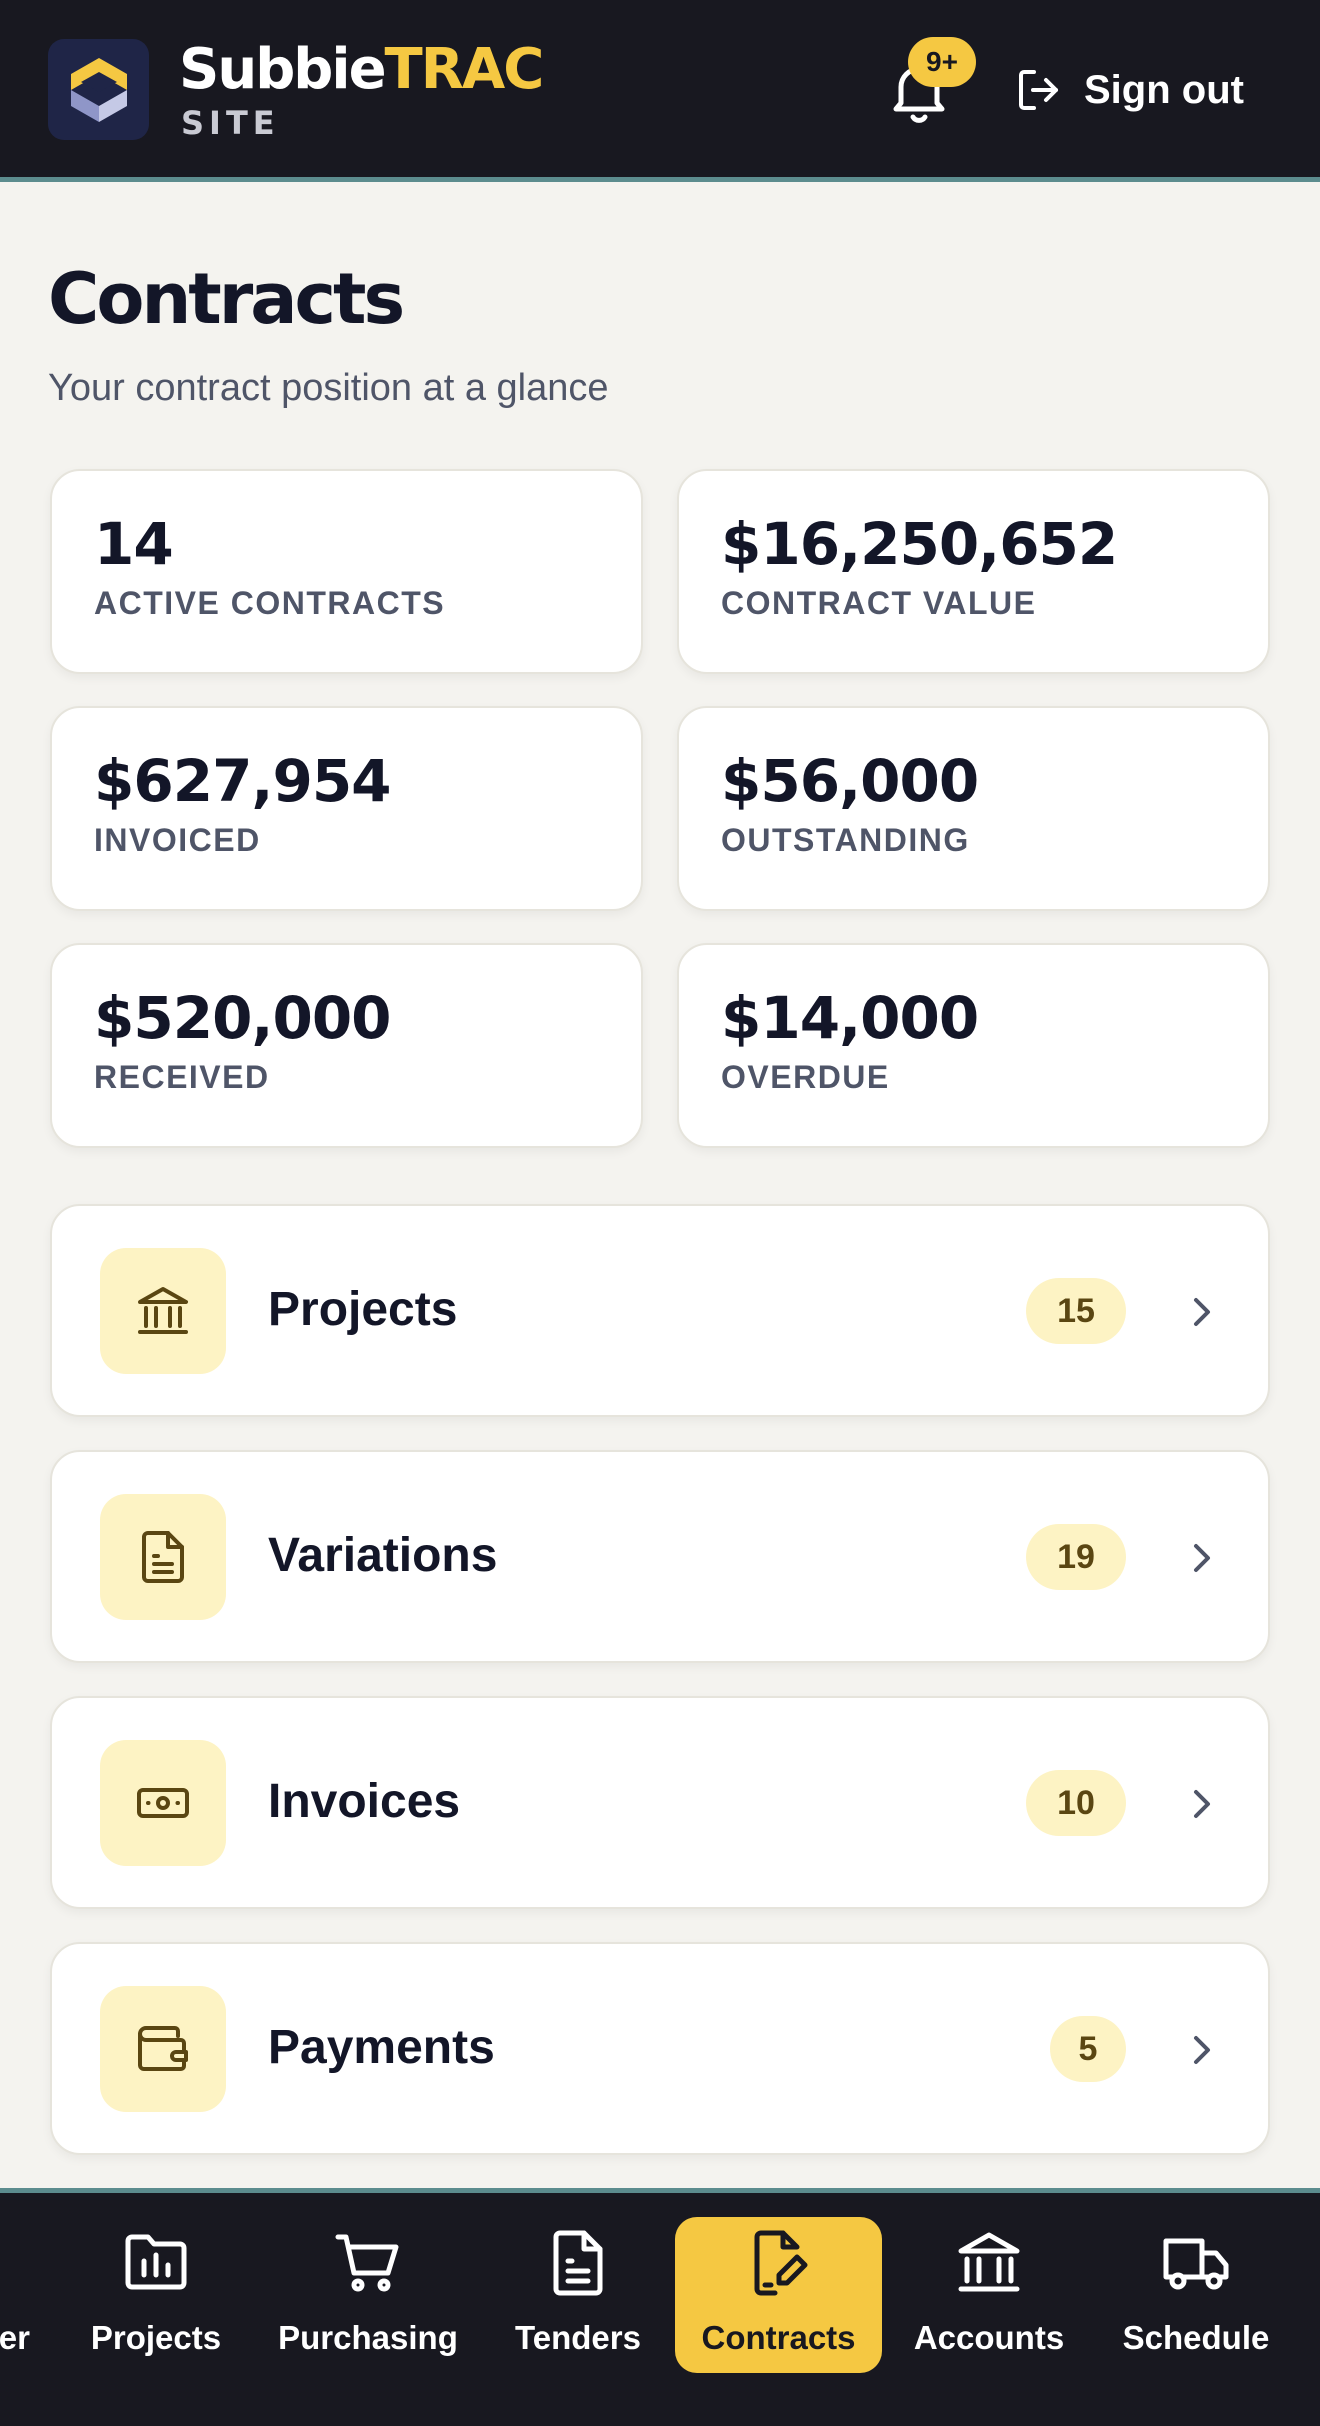 This screenshot has width=1320, height=2426. What do you see at coordinates (156, 2337) in the screenshot?
I see `nav-item-label: Projects` at bounding box center [156, 2337].